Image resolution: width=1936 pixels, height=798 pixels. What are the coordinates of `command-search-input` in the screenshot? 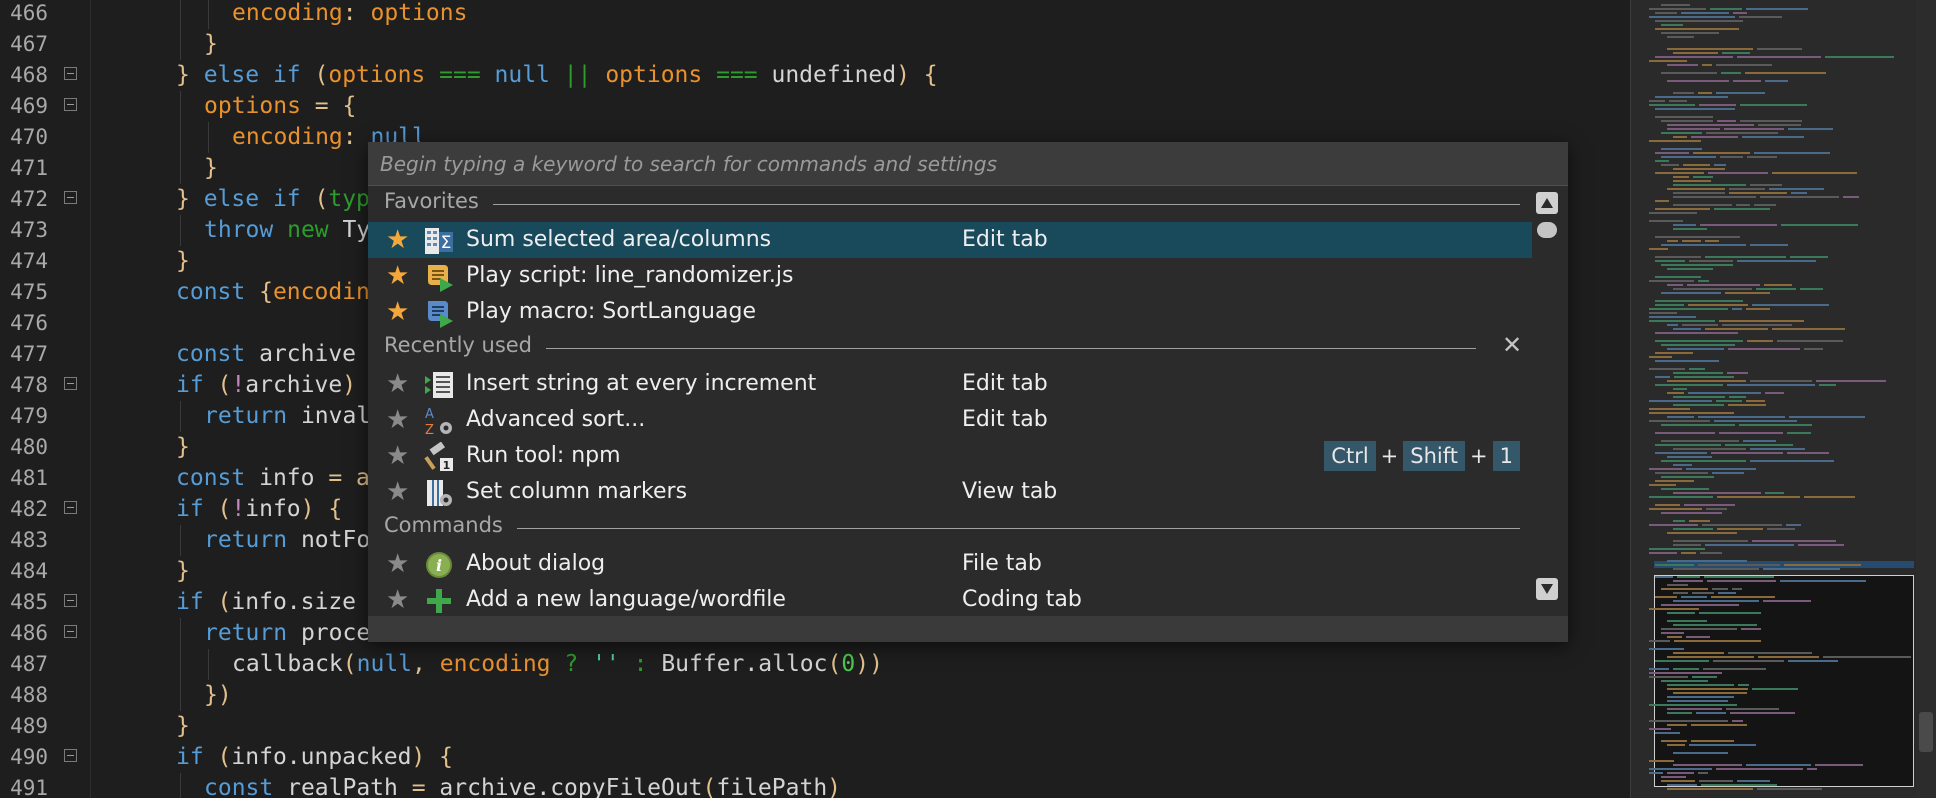 It's located at (965, 164).